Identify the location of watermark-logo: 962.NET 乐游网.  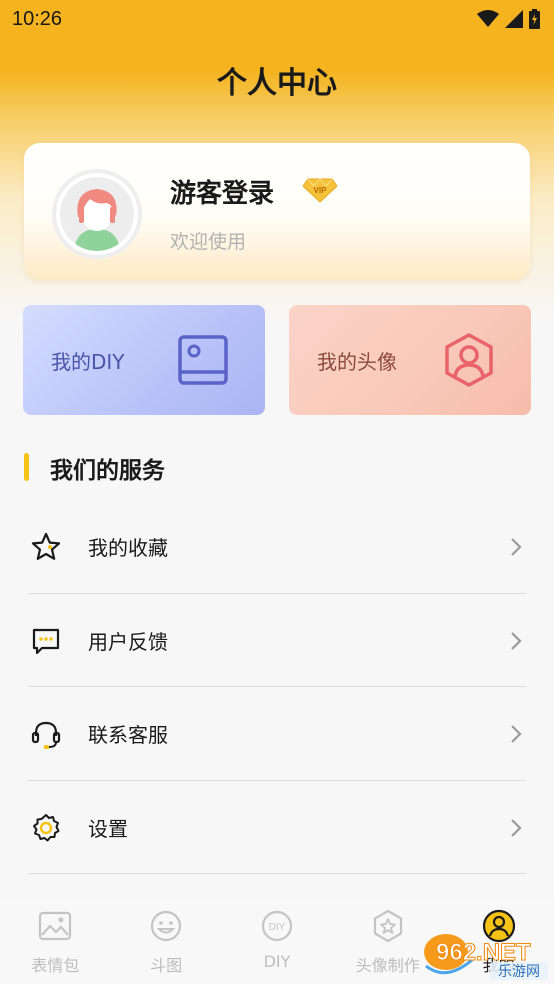
(486, 957).